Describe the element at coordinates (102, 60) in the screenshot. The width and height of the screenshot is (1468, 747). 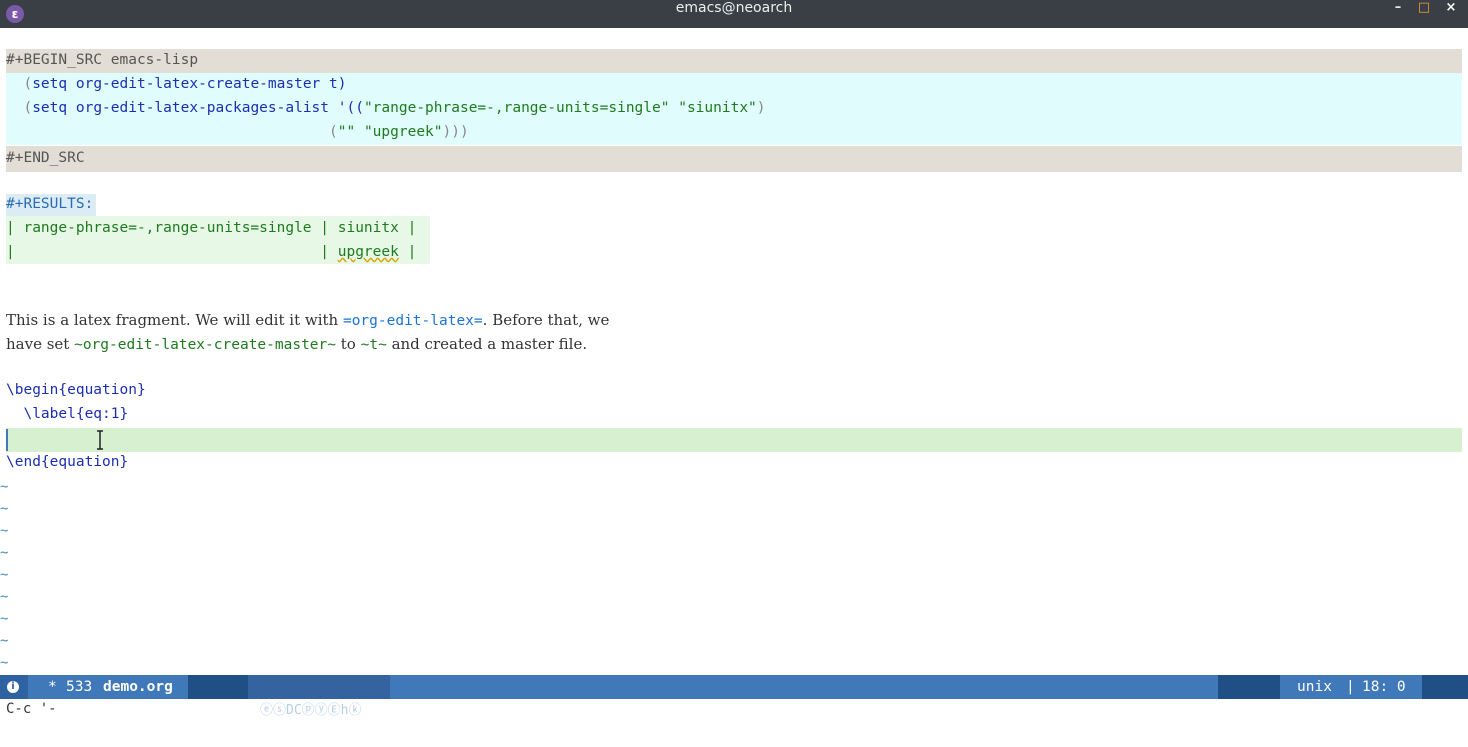
I see `src-begin-line: #+BEGIN_SRC emacs-lisp` at that location.